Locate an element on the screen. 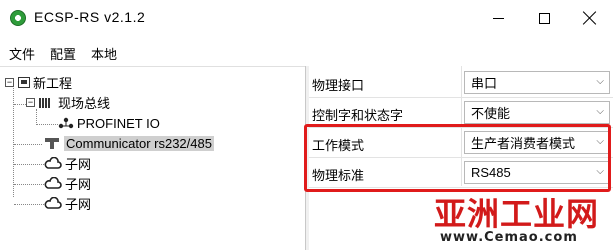 This screenshot has width=613, height=250. watermark-title: 亚洲工业网 is located at coordinates (517, 214).